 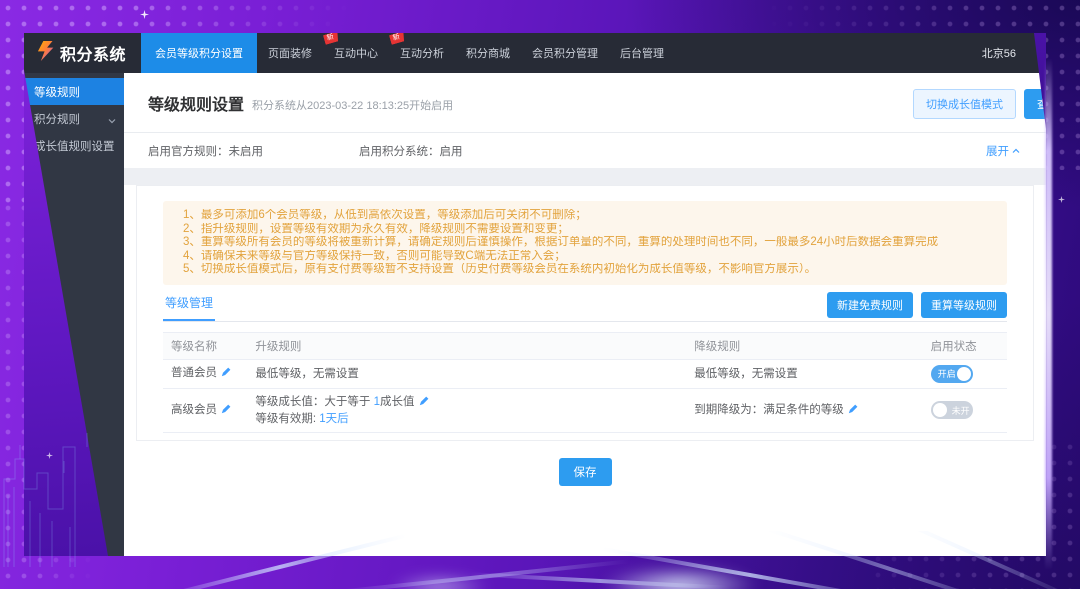 What do you see at coordinates (353, 105) in the screenshot?
I see `page-subtitle: 积分系统从2023-03-22 18:13:25开始启用` at bounding box center [353, 105].